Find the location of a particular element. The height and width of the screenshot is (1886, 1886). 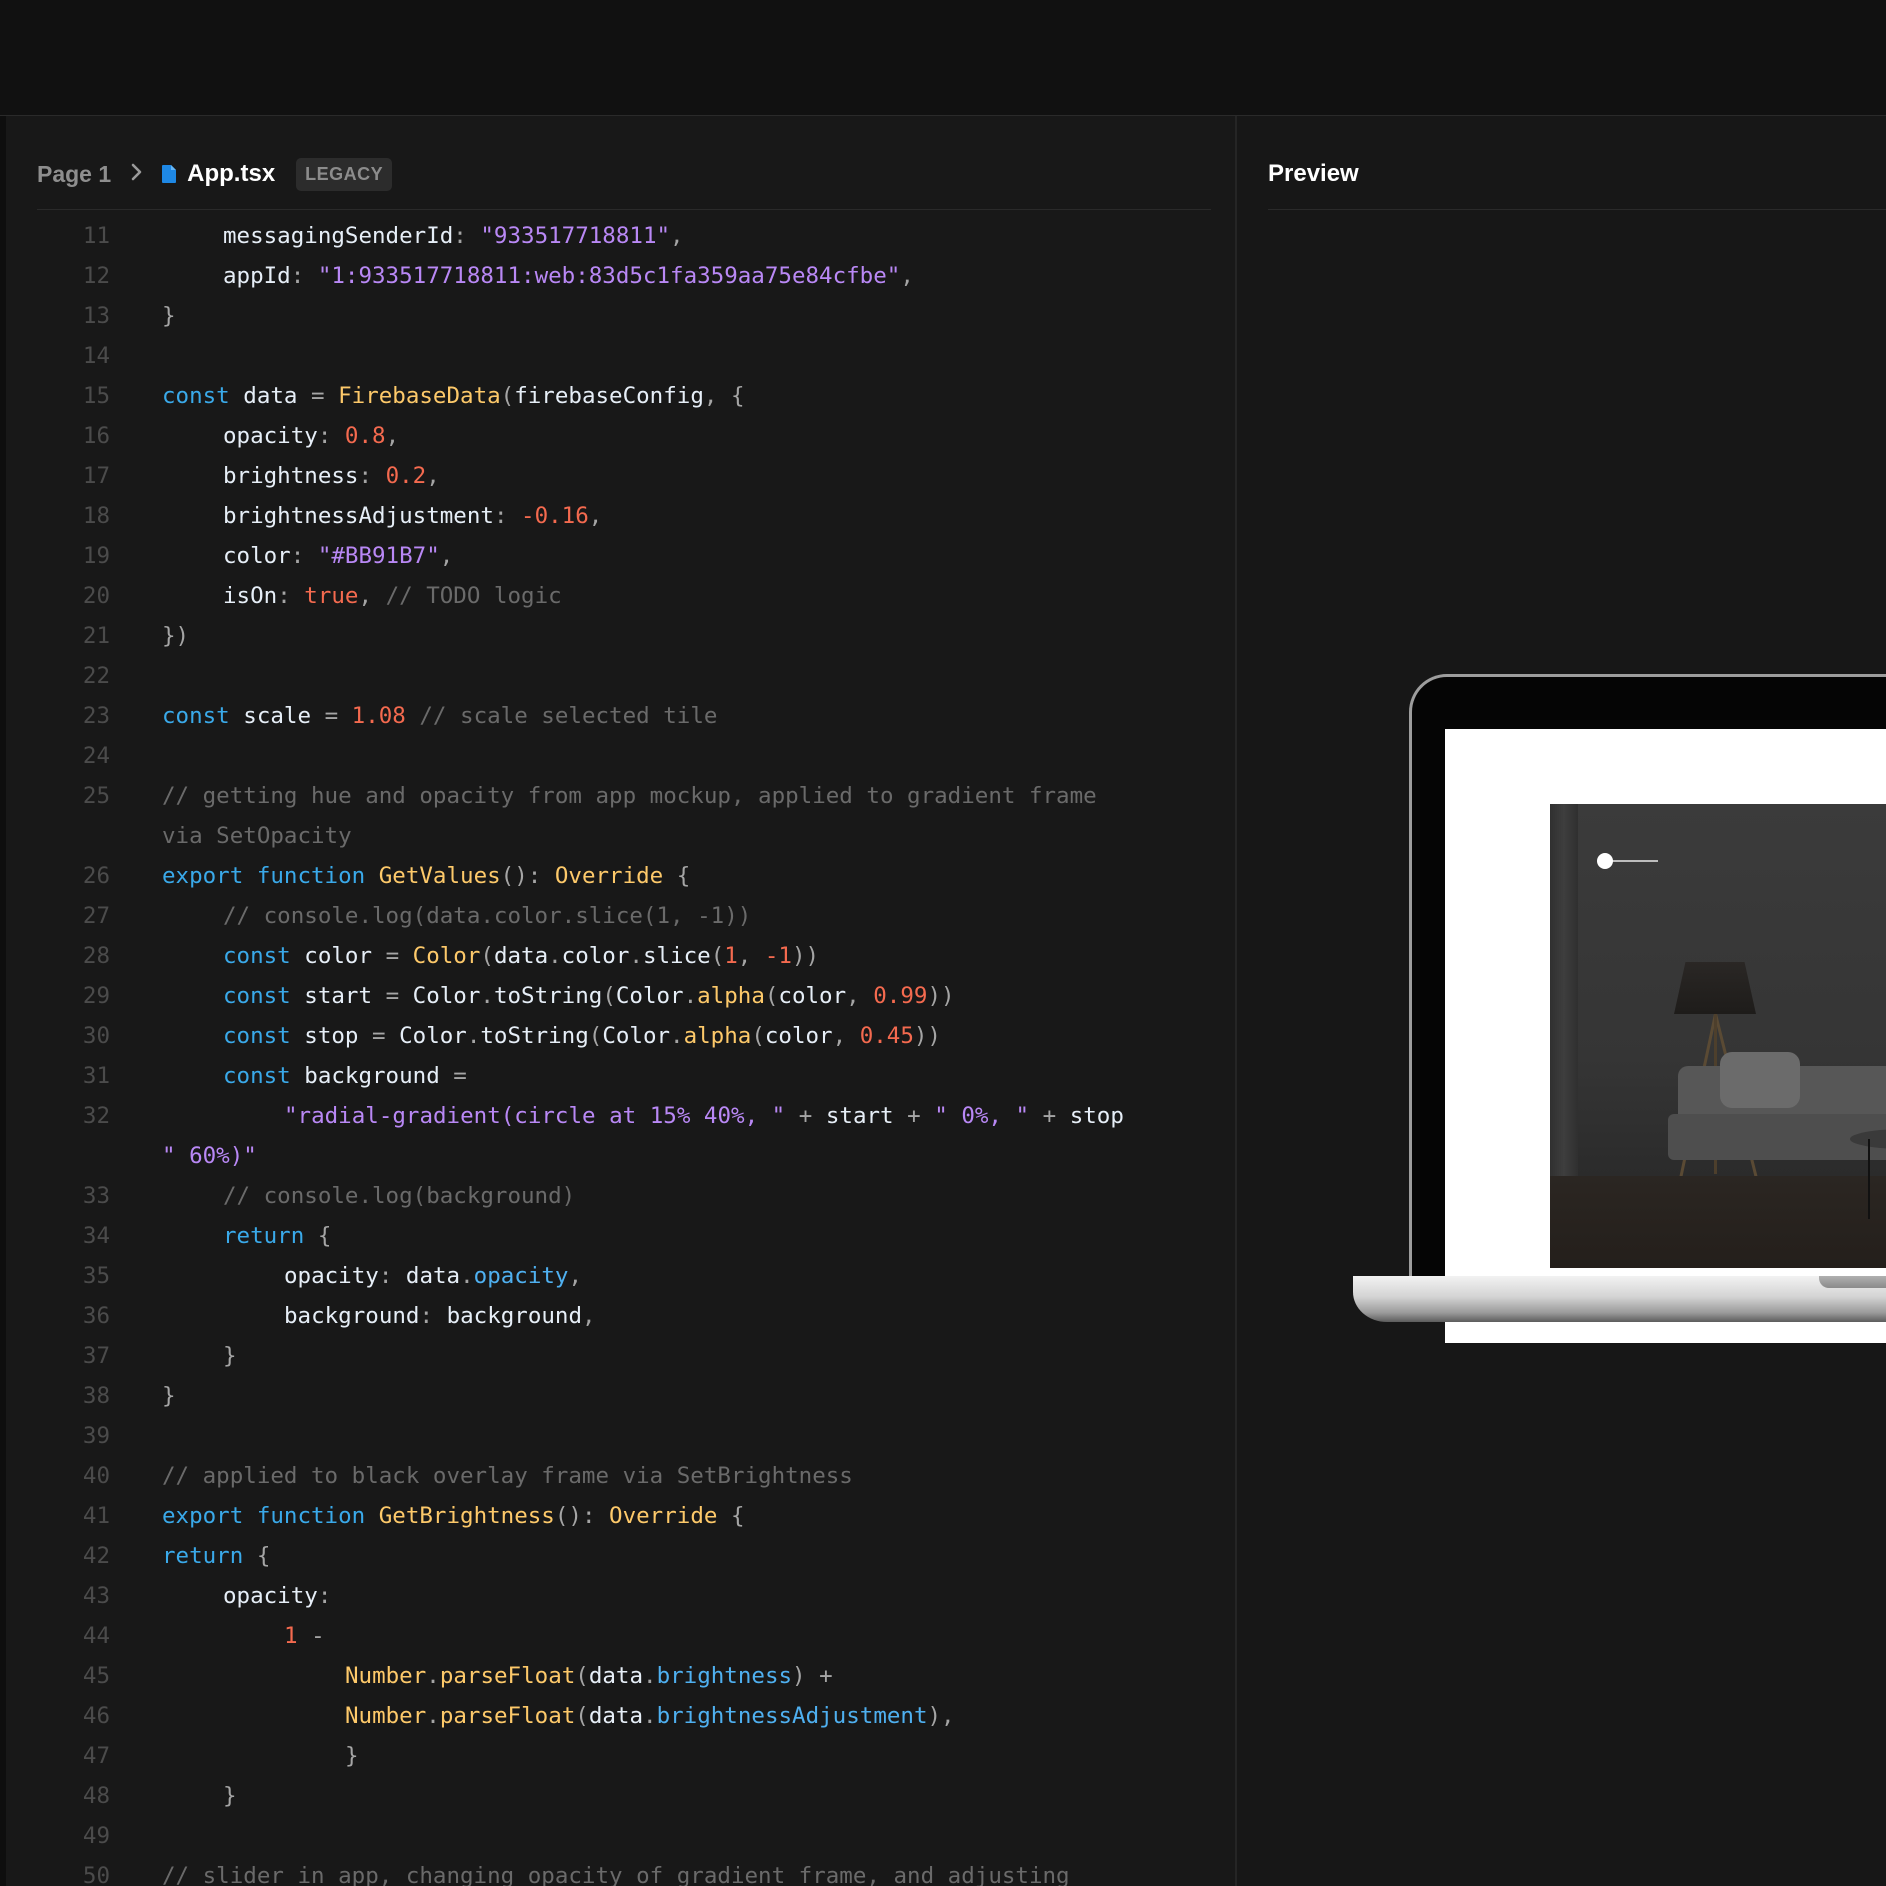

code-line: messagingSenderId: "933517718811", is located at coordinates (453, 236).